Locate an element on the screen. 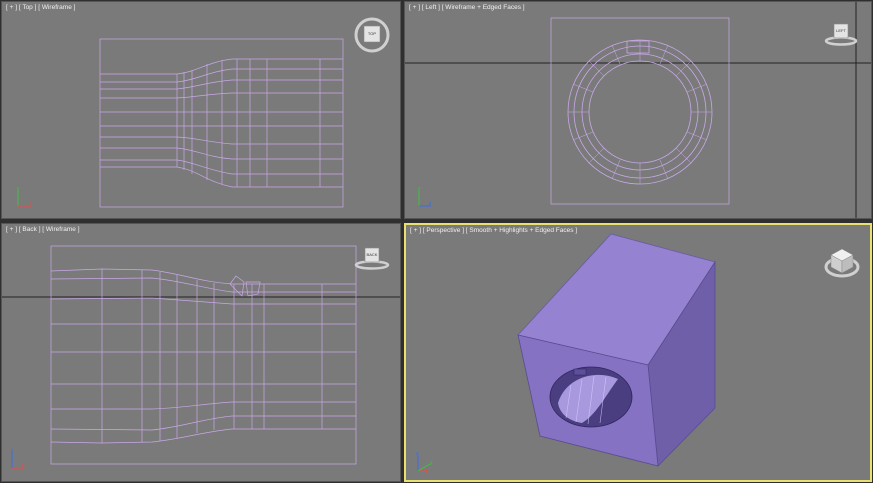  viewcube-back: BACK is located at coordinates (372, 259).